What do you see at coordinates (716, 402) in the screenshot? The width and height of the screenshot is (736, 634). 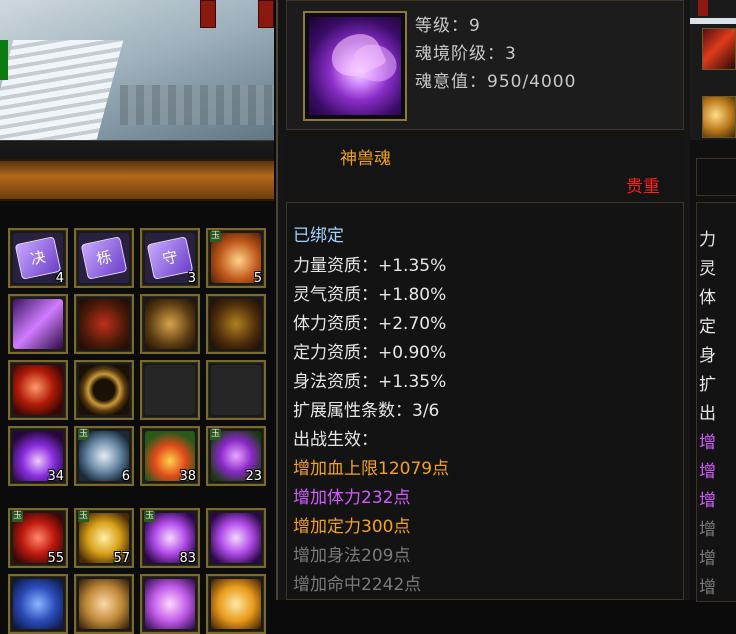 I see `compare-body: 力 灵 体 定 身 扩 出 增 增 增 增 增 增` at bounding box center [716, 402].